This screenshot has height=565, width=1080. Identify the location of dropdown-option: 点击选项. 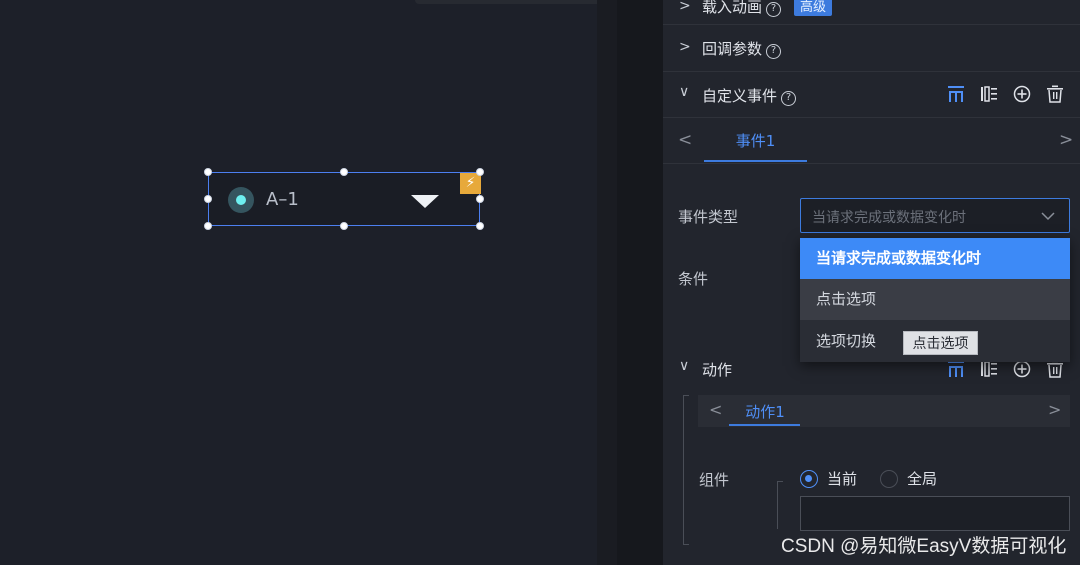
(935, 299).